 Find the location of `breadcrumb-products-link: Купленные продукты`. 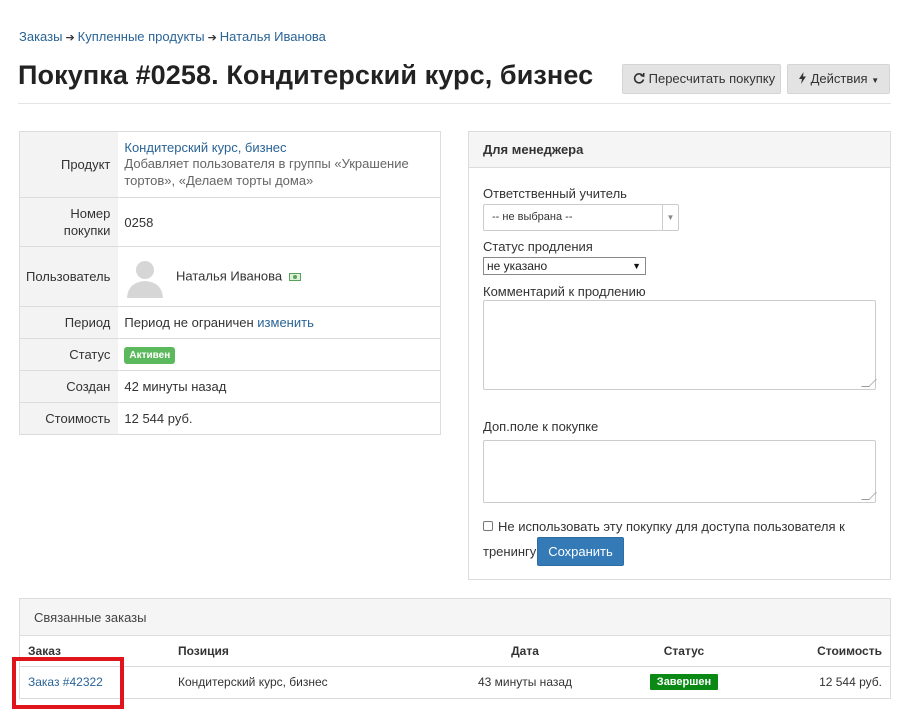

breadcrumb-products-link: Купленные продукты is located at coordinates (141, 36).